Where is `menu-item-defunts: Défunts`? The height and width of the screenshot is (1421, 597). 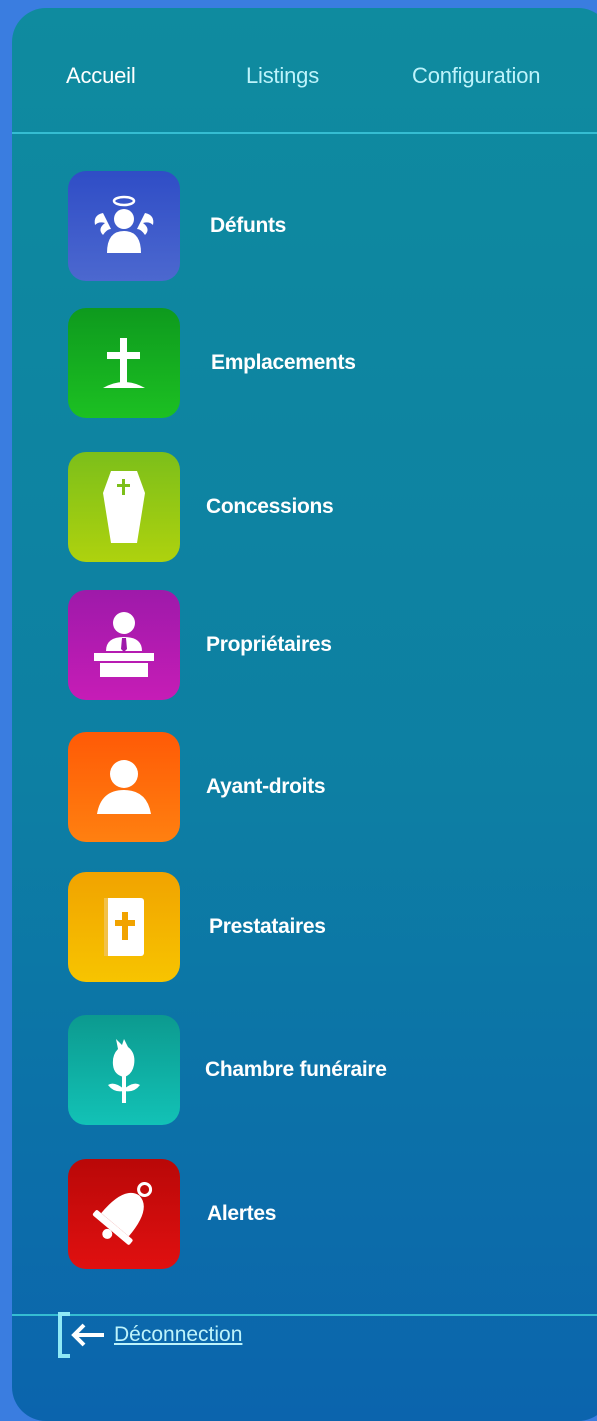
menu-item-defunts: Défunts is located at coordinates (318, 226).